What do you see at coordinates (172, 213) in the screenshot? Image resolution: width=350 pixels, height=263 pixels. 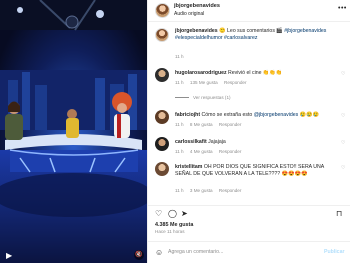 I see `comment-icon: ◯` at bounding box center [172, 213].